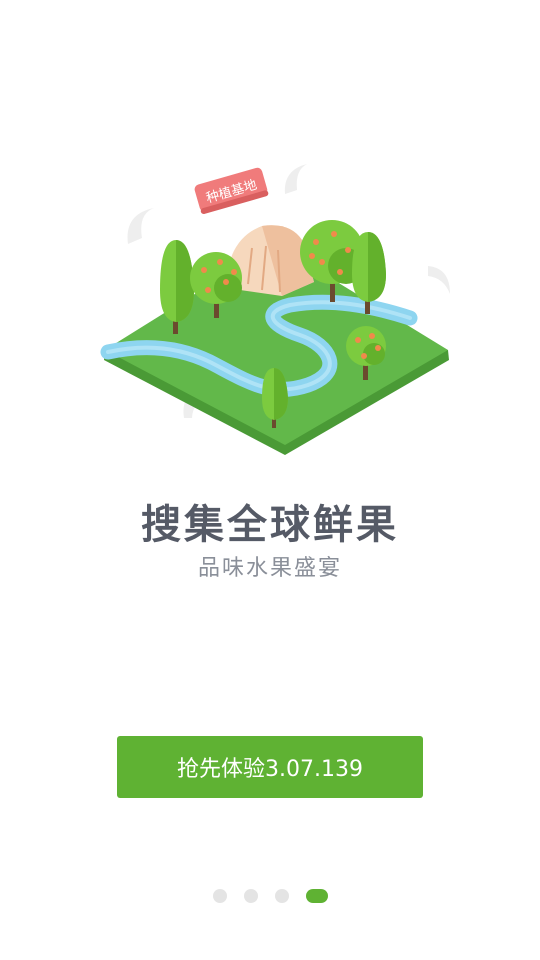  I want to click on page-dot-4-active, so click(316, 896).